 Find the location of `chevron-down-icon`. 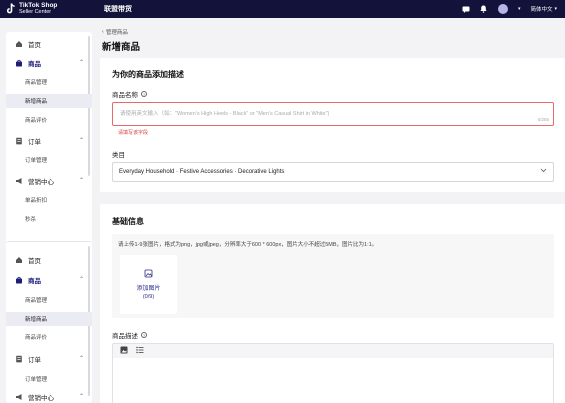

chevron-down-icon is located at coordinates (543, 171).